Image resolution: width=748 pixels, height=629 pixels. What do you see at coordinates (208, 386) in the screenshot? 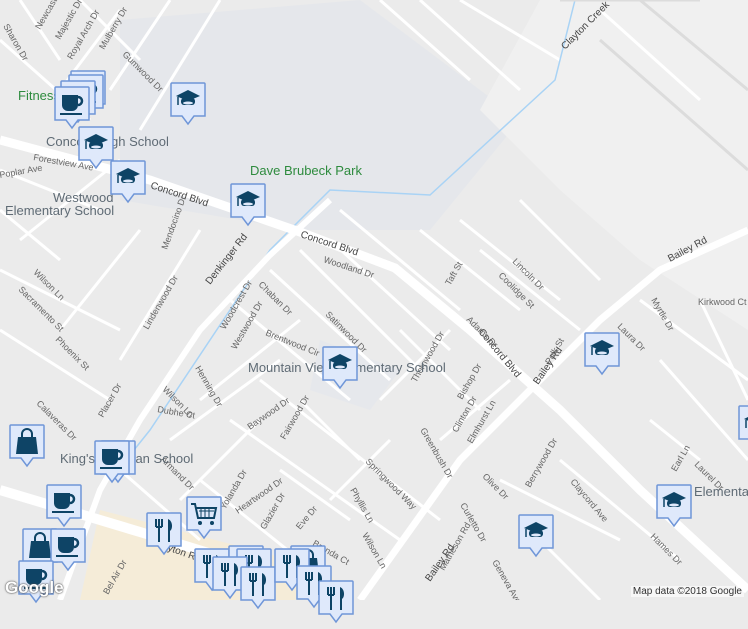
I see `street-label: Henning Dr` at bounding box center [208, 386].